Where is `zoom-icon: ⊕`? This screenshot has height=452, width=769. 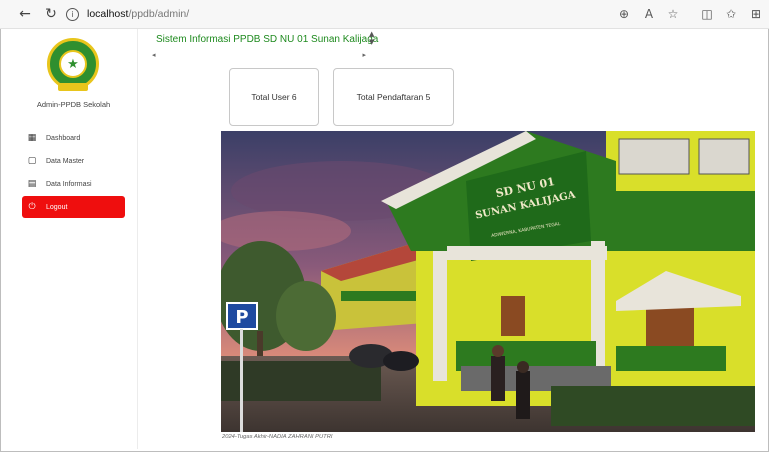
zoom-icon: ⊕ is located at coordinates (624, 14).